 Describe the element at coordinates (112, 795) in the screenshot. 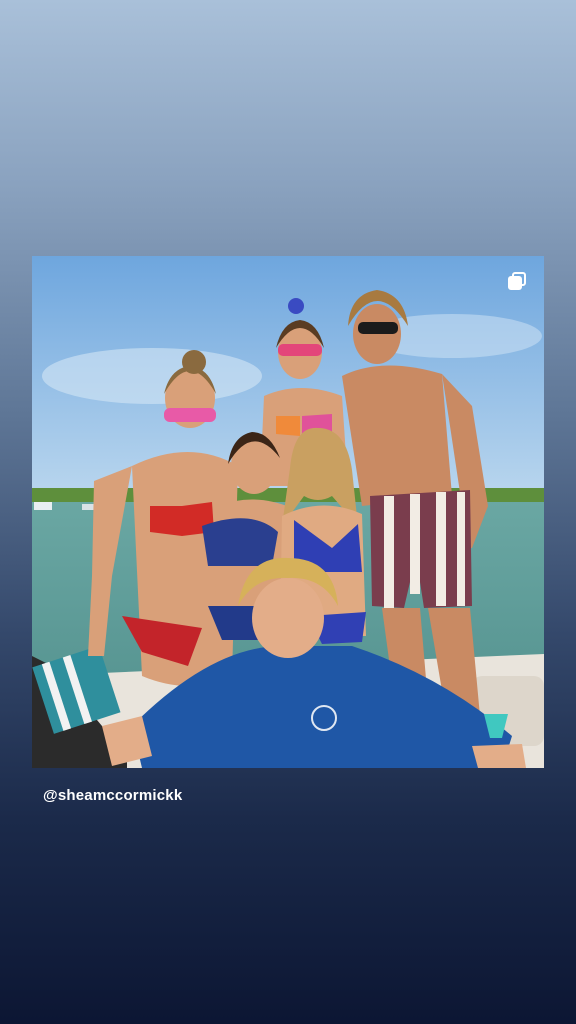

I see `username-link: @sheamccormickk` at that location.